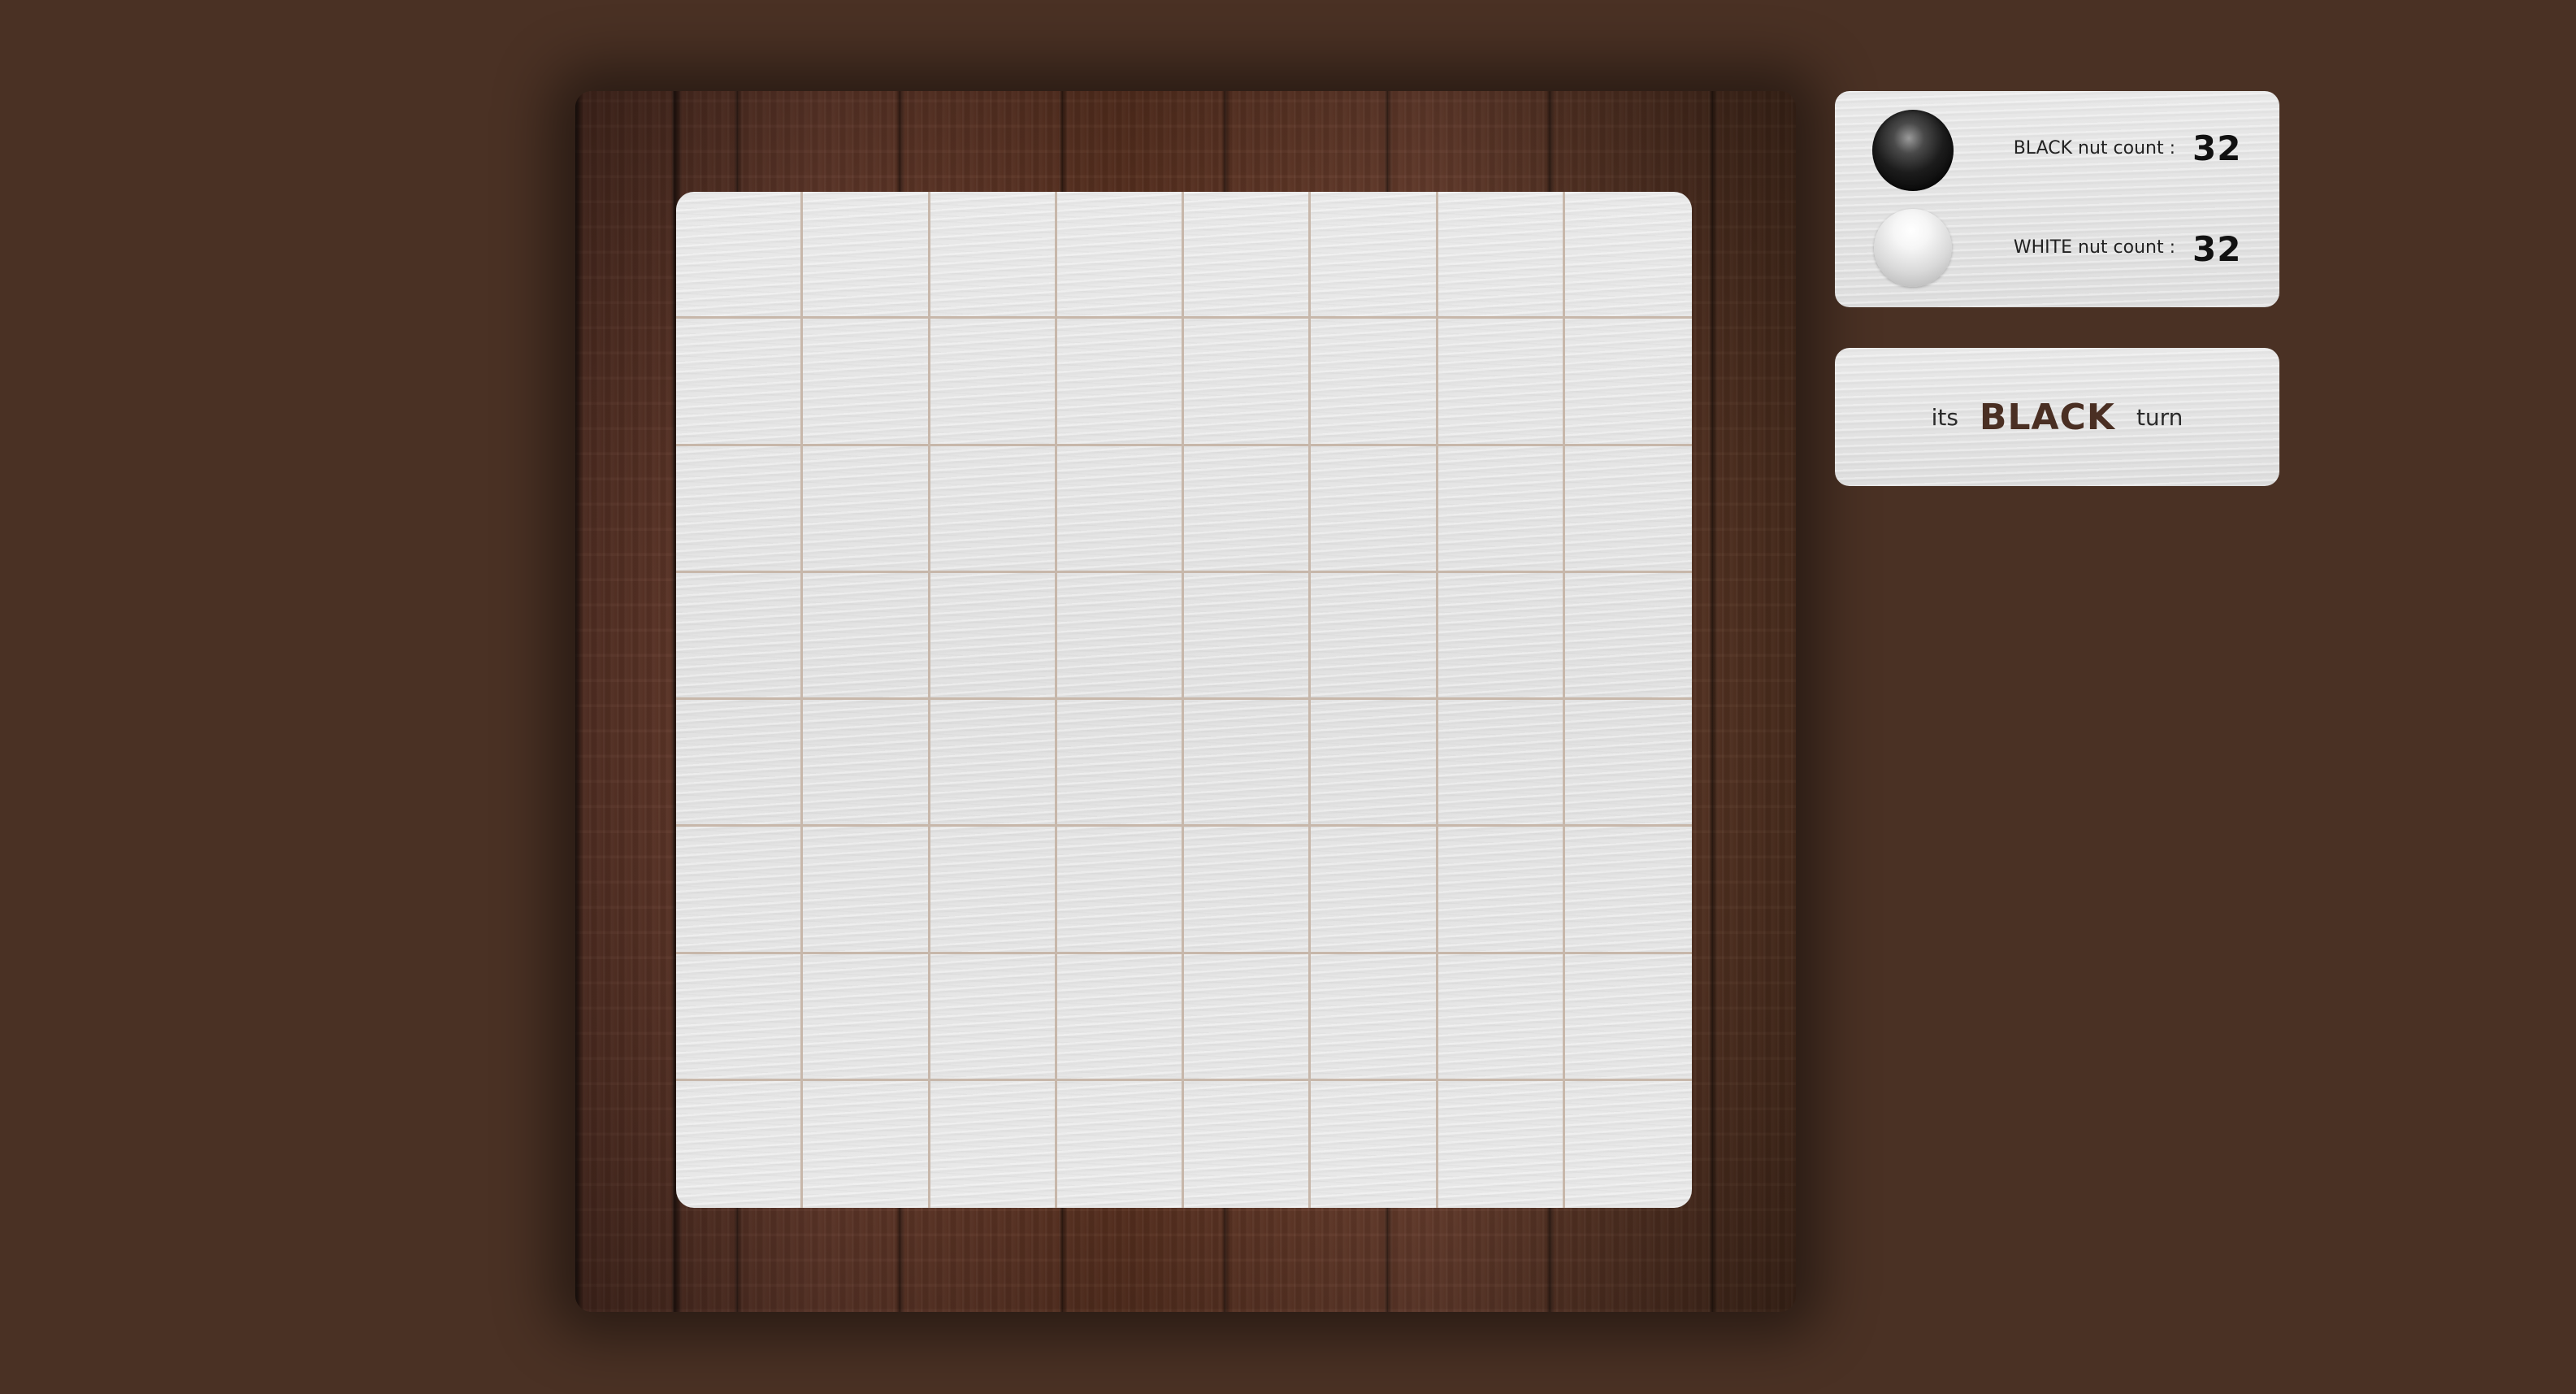 This screenshot has width=2576, height=1394. I want to click on current-player-name: BLACK, so click(2047, 417).